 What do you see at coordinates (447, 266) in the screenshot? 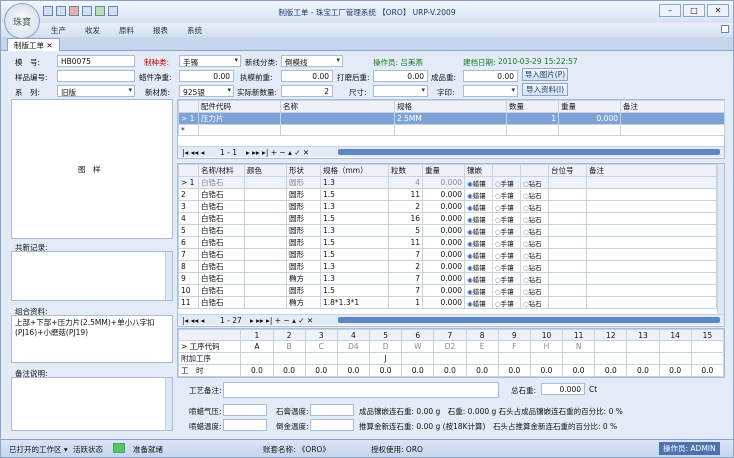
I see `table-row: 8 白锆石 圆形 1.3 2 0.000 ◉蜡镶 ○手镶 ○钻石` at bounding box center [447, 266].